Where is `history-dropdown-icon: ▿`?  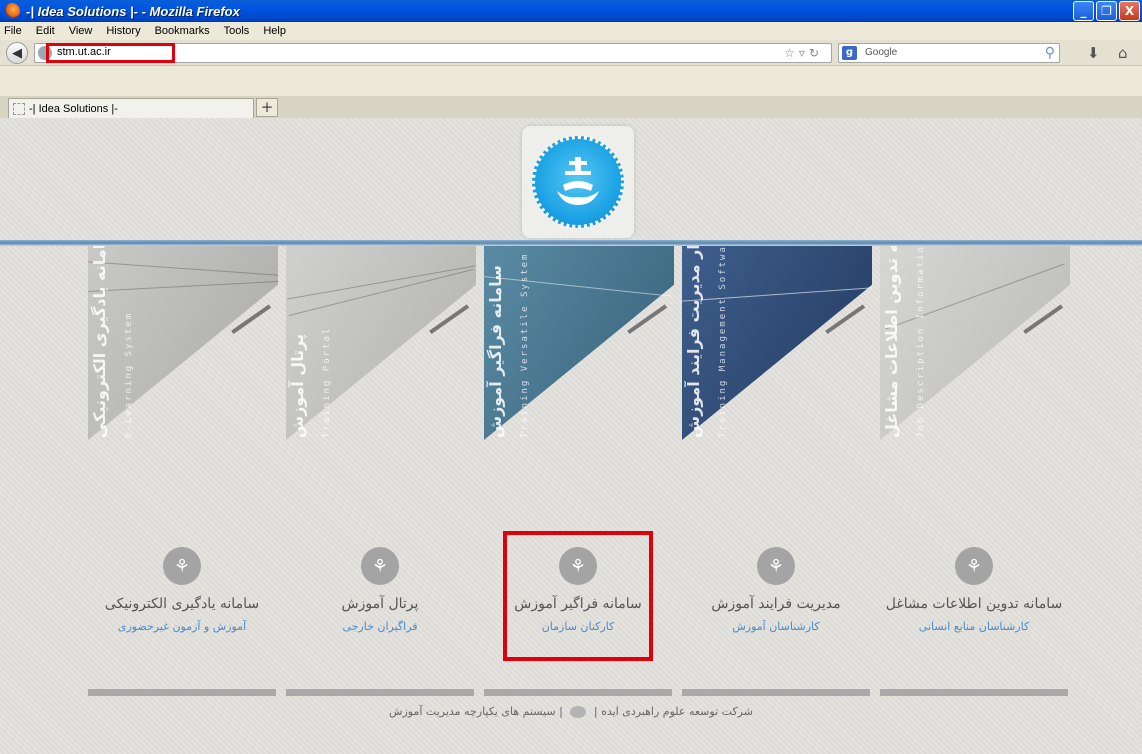 history-dropdown-icon: ▿ is located at coordinates (804, 53).